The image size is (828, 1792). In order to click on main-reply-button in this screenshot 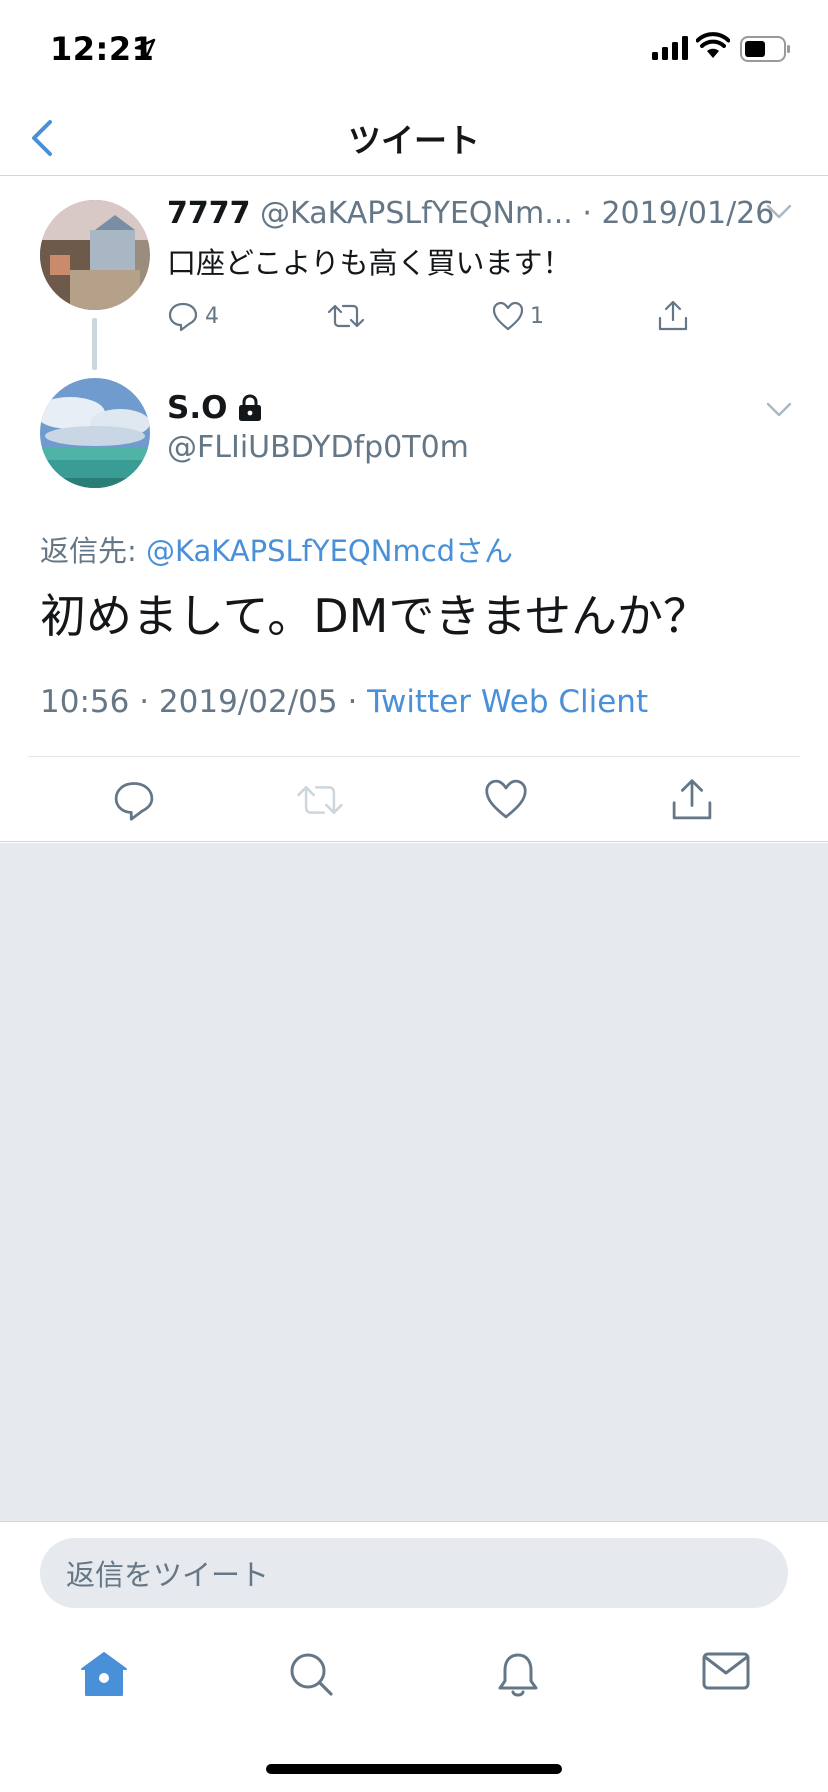, I will do `click(134, 800)`.